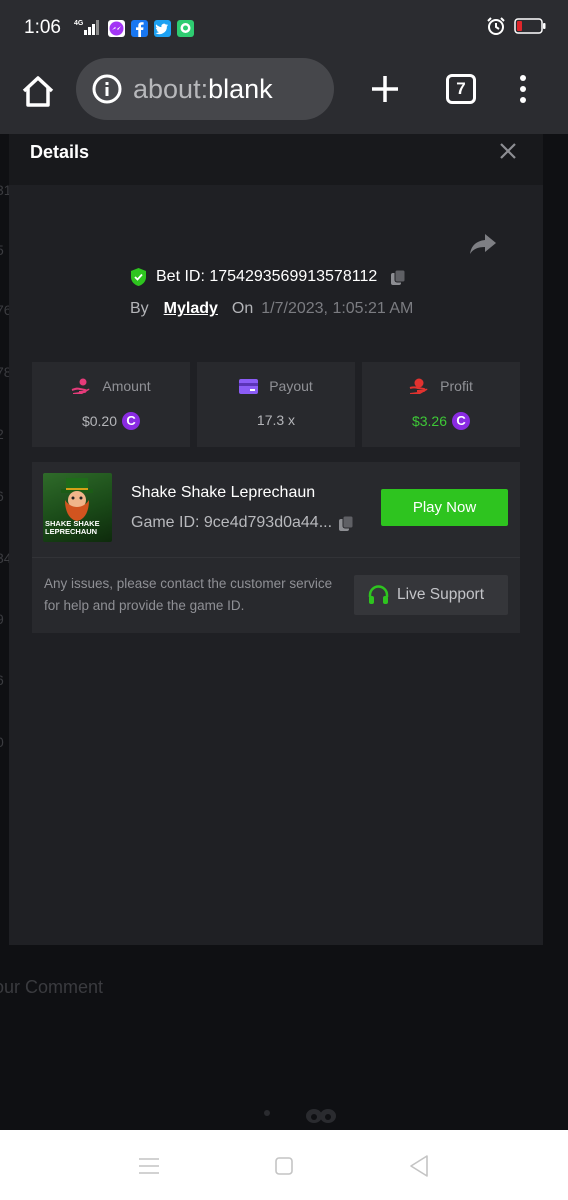 The height and width of the screenshot is (1200, 568). I want to click on stat-payout: Payout 17.3 x, so click(276, 404).